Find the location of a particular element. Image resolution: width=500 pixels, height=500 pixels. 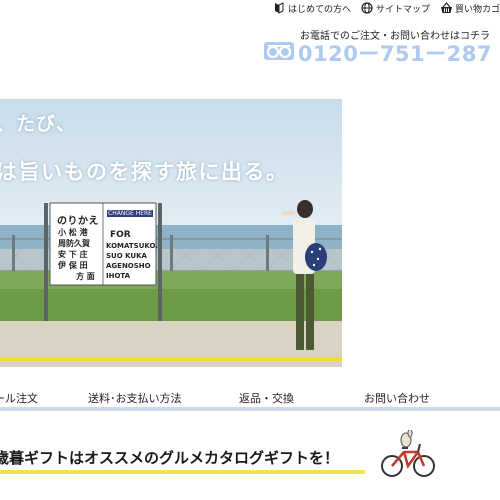

header-link-beginner: はじめての方へ is located at coordinates (312, 8).